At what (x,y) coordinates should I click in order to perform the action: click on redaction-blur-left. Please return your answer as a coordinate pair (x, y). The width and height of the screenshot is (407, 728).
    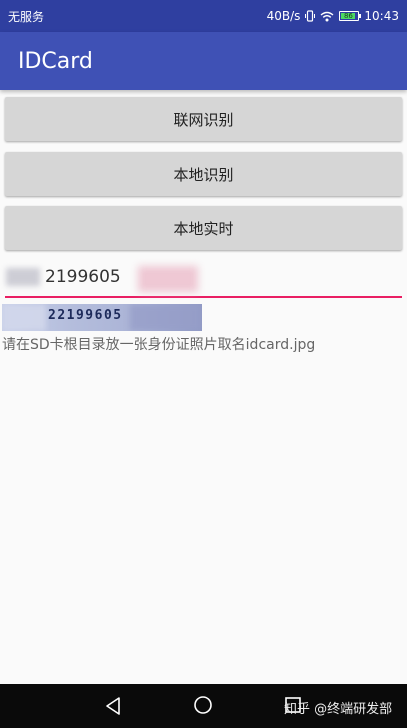
    Looking at the image, I should click on (23, 277).